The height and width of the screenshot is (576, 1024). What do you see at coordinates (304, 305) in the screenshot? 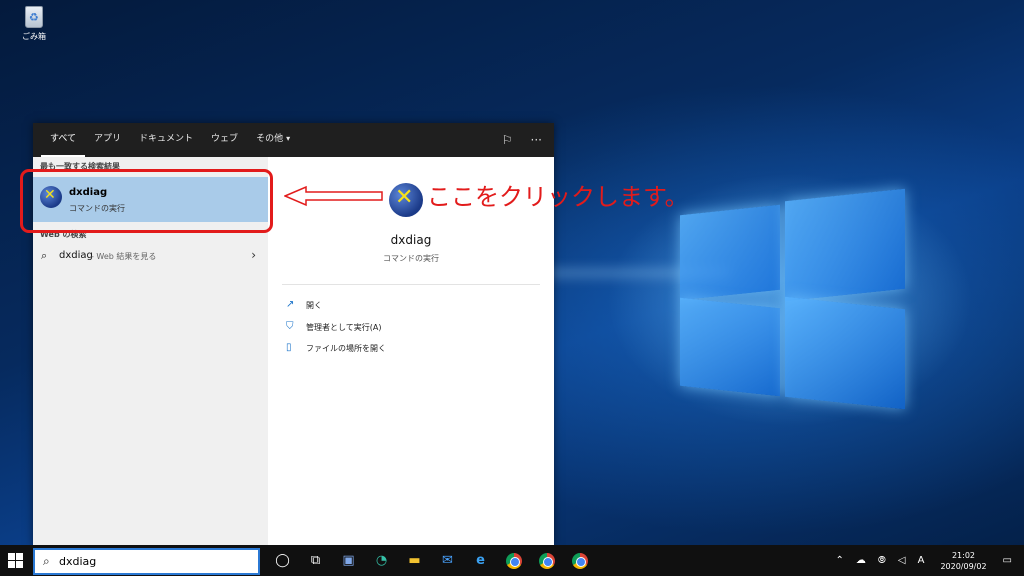
I see `action-open: ↗ 開く` at bounding box center [304, 305].